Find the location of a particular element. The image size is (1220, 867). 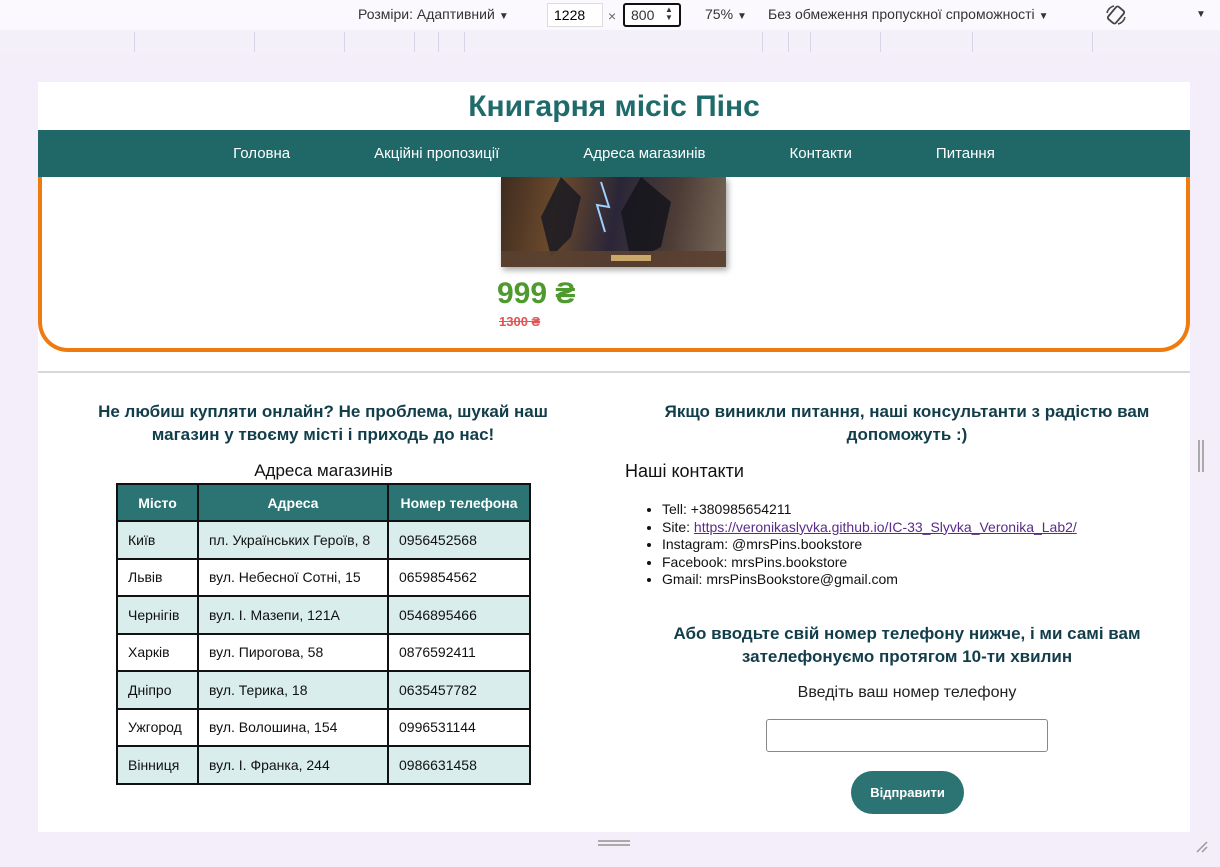

zoom-dropdown: 75% ▼ is located at coordinates (726, 14).